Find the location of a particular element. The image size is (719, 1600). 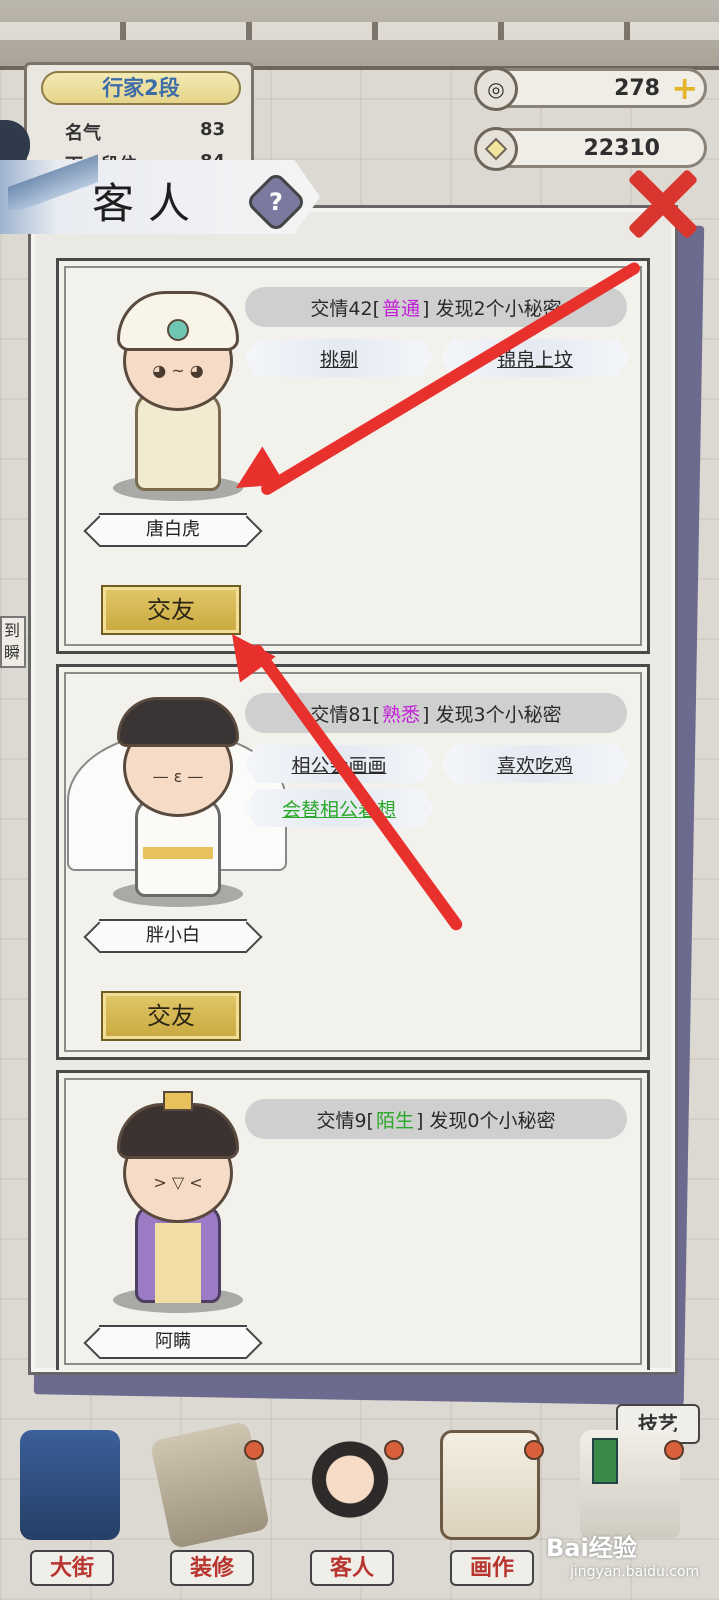

jade-amount: 278 is located at coordinates (637, 88).